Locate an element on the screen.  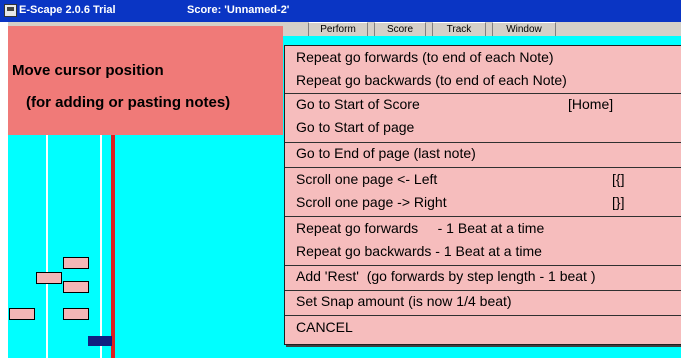
menu-item-label: Repeat go backwards - 1 Beat at a time is located at coordinates (419, 251).